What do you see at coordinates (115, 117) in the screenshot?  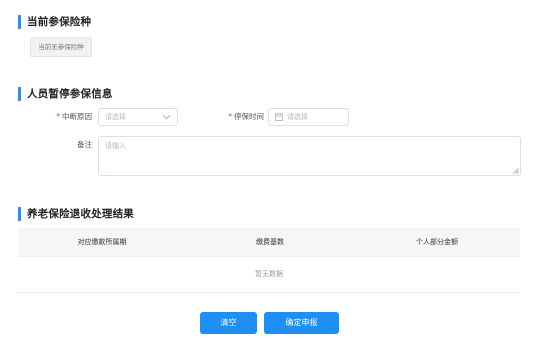 I see `reason-select-placeholder: 请选择` at bounding box center [115, 117].